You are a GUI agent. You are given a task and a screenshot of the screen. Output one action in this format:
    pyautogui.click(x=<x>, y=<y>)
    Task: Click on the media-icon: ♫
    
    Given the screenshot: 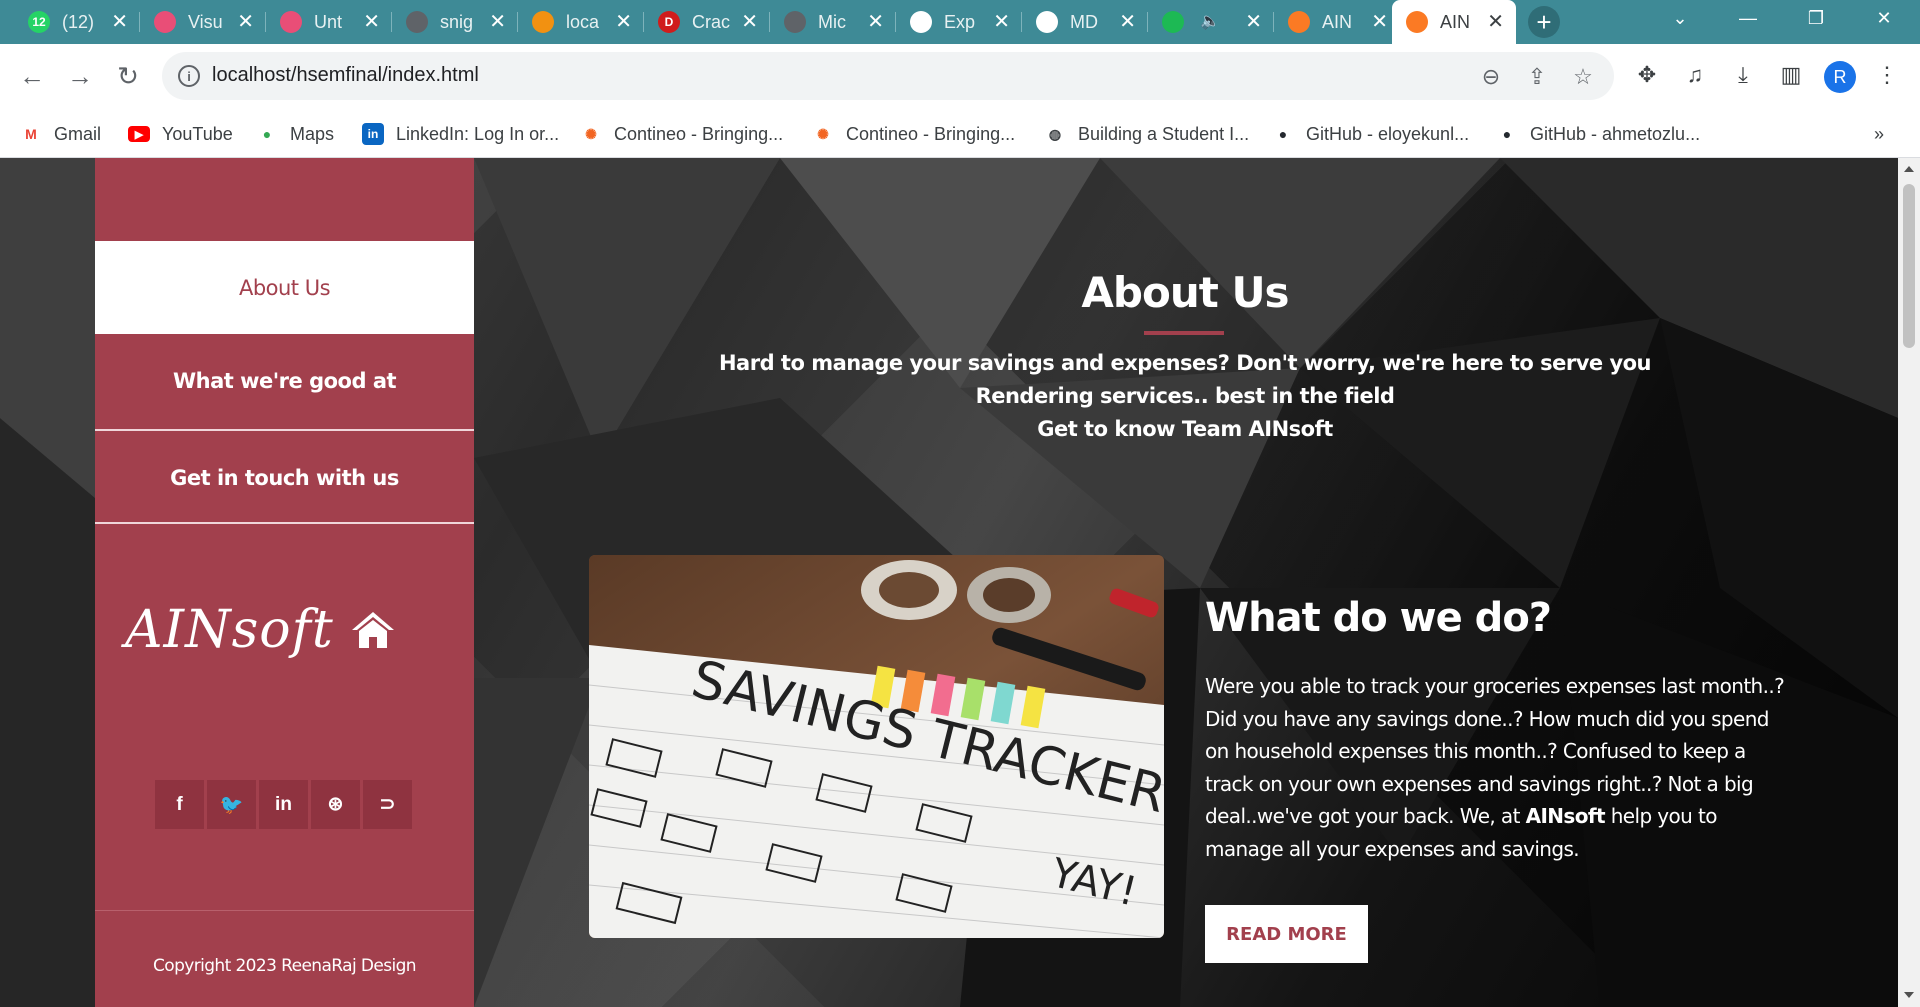 What is the action you would take?
    pyautogui.click(x=1695, y=75)
    